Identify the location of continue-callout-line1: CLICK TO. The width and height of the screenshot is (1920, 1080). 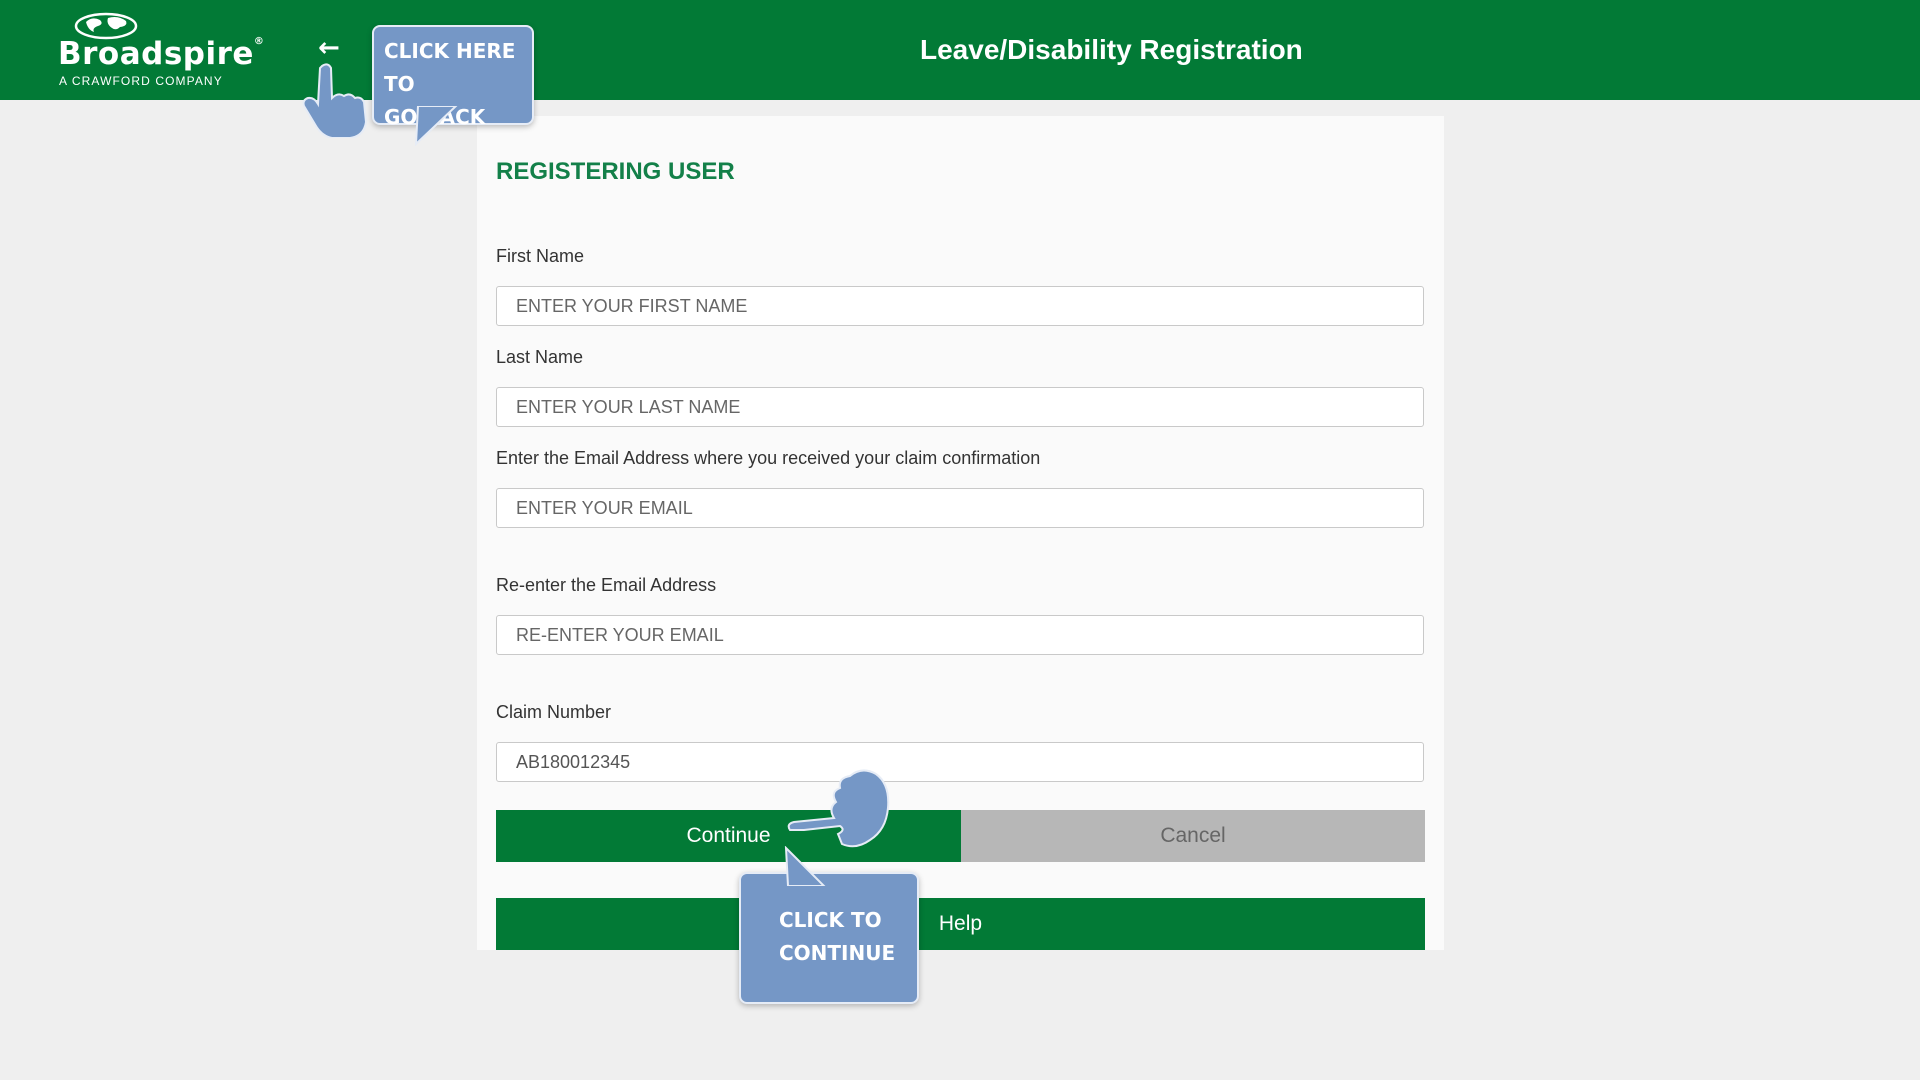
(830, 920).